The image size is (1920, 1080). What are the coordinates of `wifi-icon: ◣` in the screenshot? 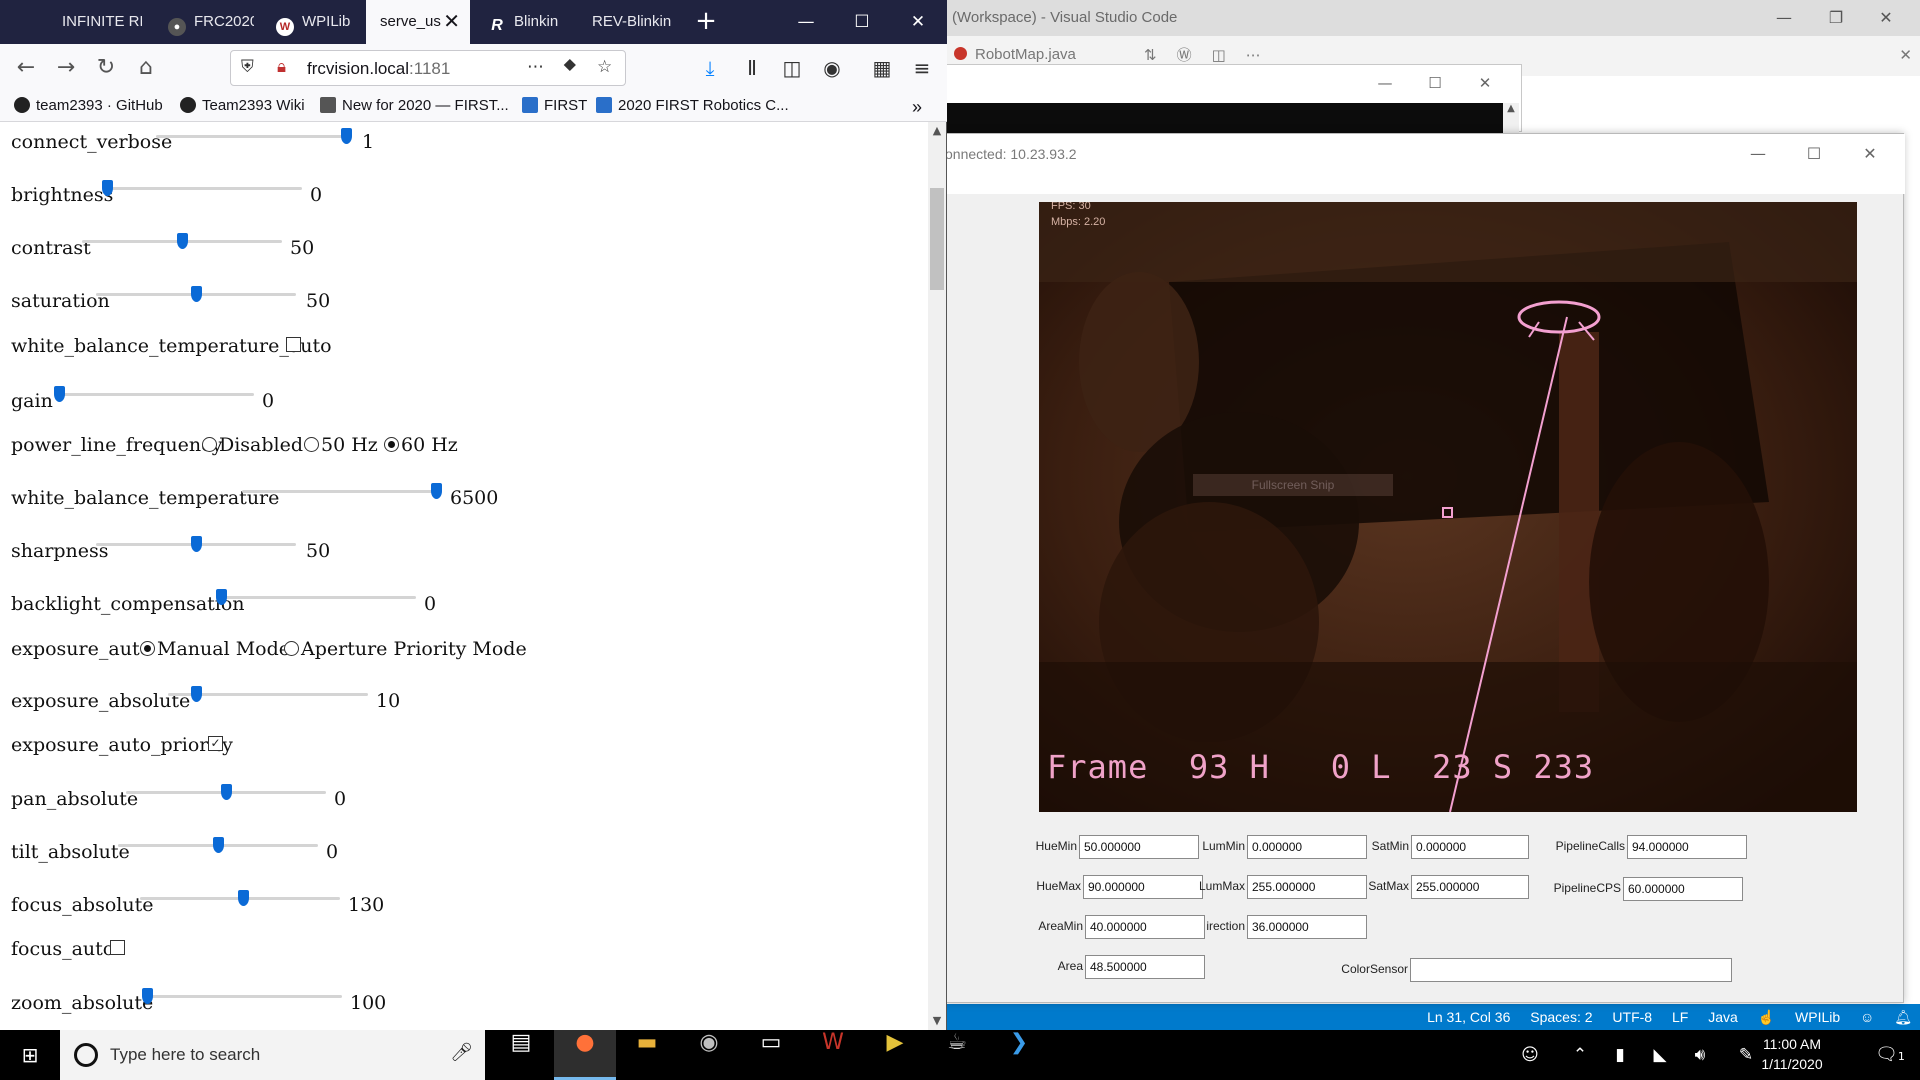 It's located at (1660, 1055).